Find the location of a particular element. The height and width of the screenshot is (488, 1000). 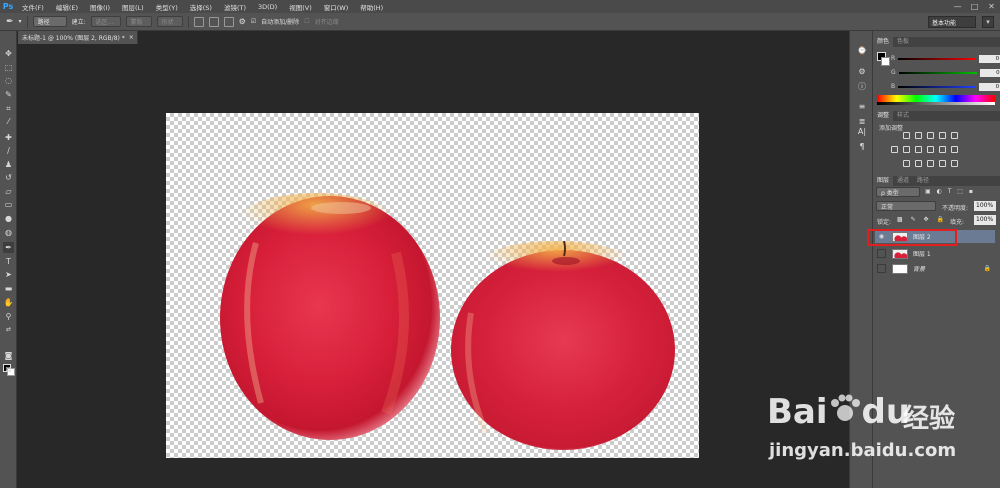

menu-edit: 编辑(E) is located at coordinates (67, 7).